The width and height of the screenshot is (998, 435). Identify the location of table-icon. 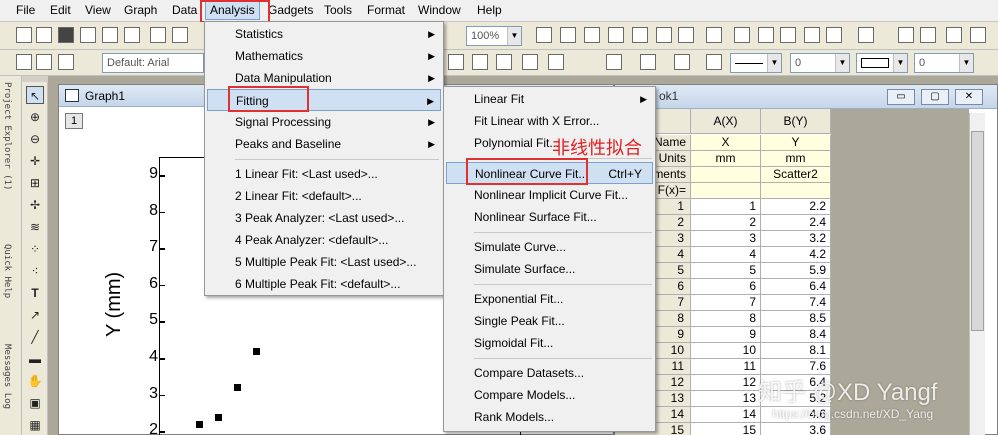
(812, 35).